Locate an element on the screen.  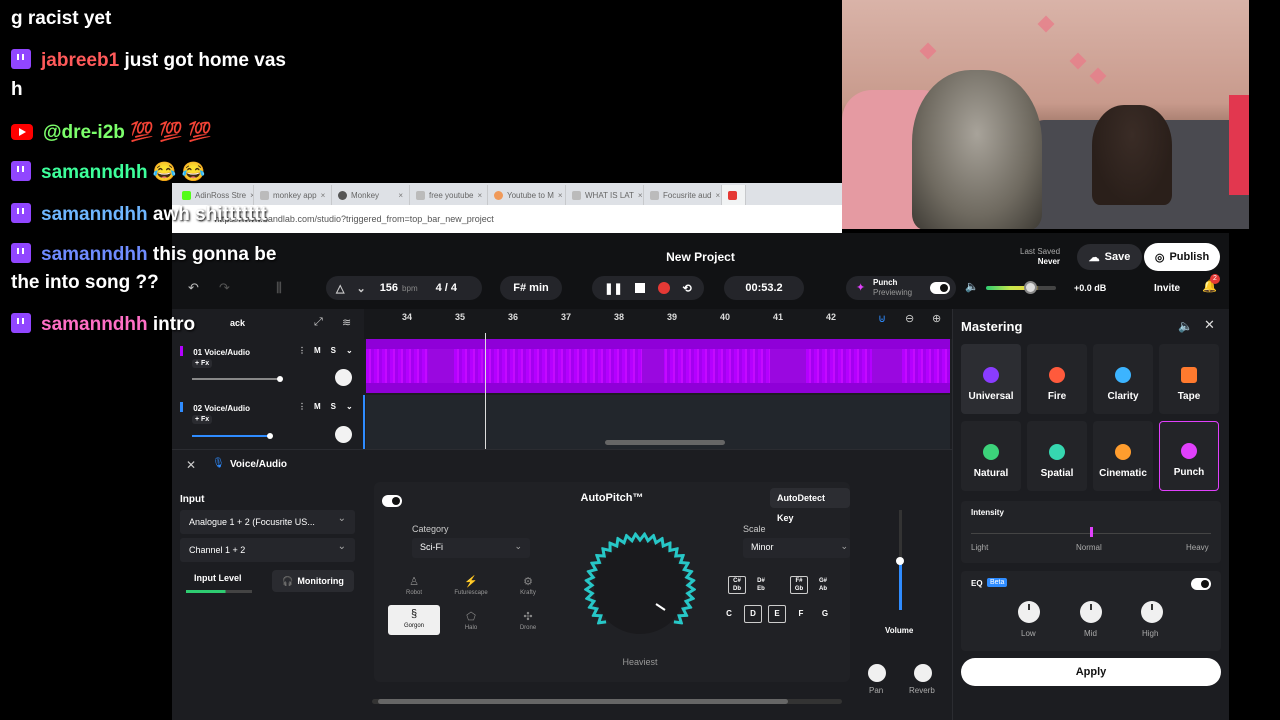
publish-button: ◎ Publish is located at coordinates (1182, 257).